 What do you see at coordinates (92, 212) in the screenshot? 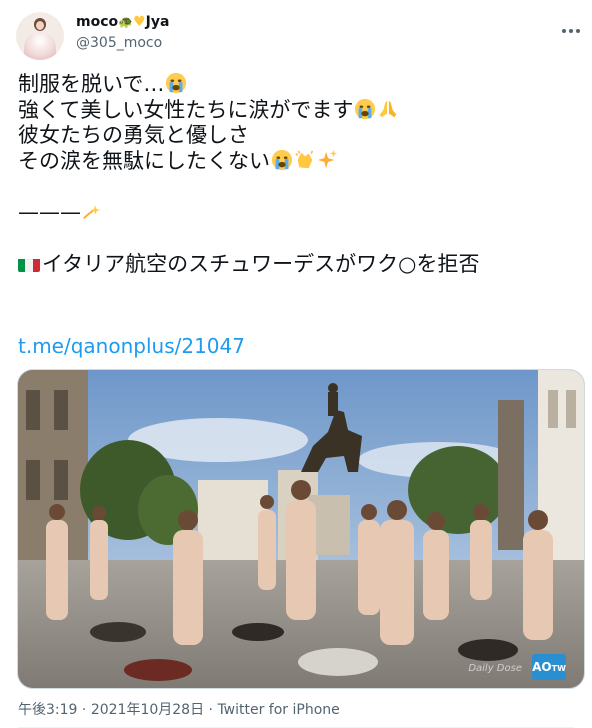
I see `dizzy-icon` at bounding box center [92, 212].